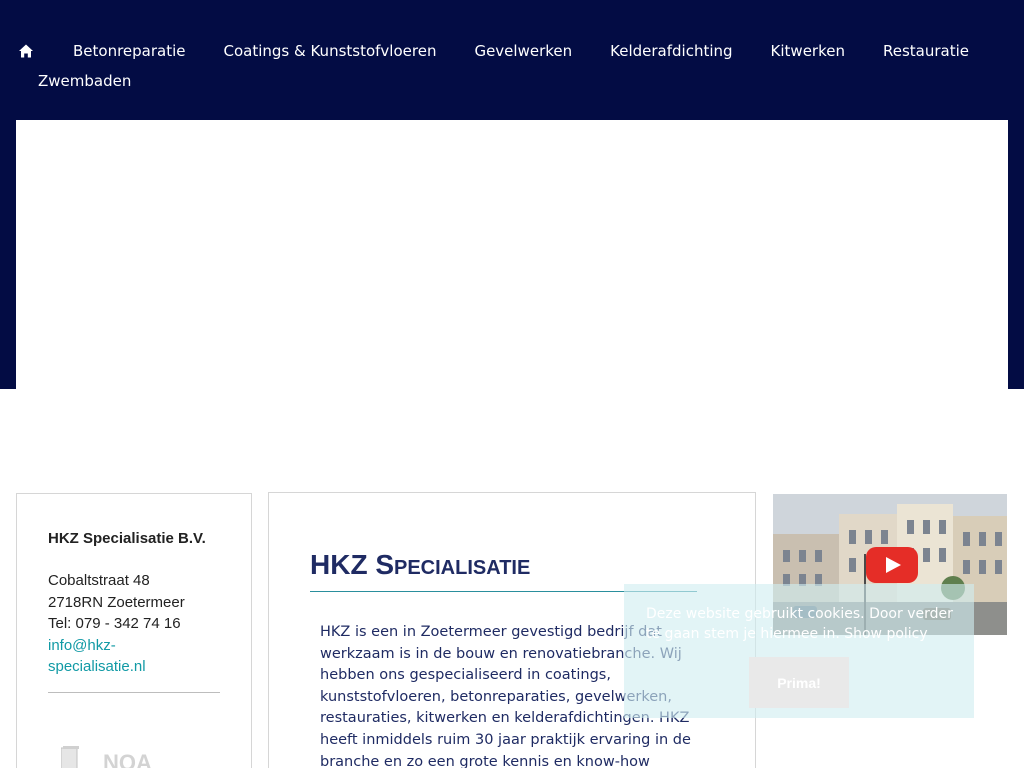 This screenshot has width=1024, height=768. What do you see at coordinates (127, 759) in the screenshot?
I see `nqa-logo-text: NQA` at bounding box center [127, 759].